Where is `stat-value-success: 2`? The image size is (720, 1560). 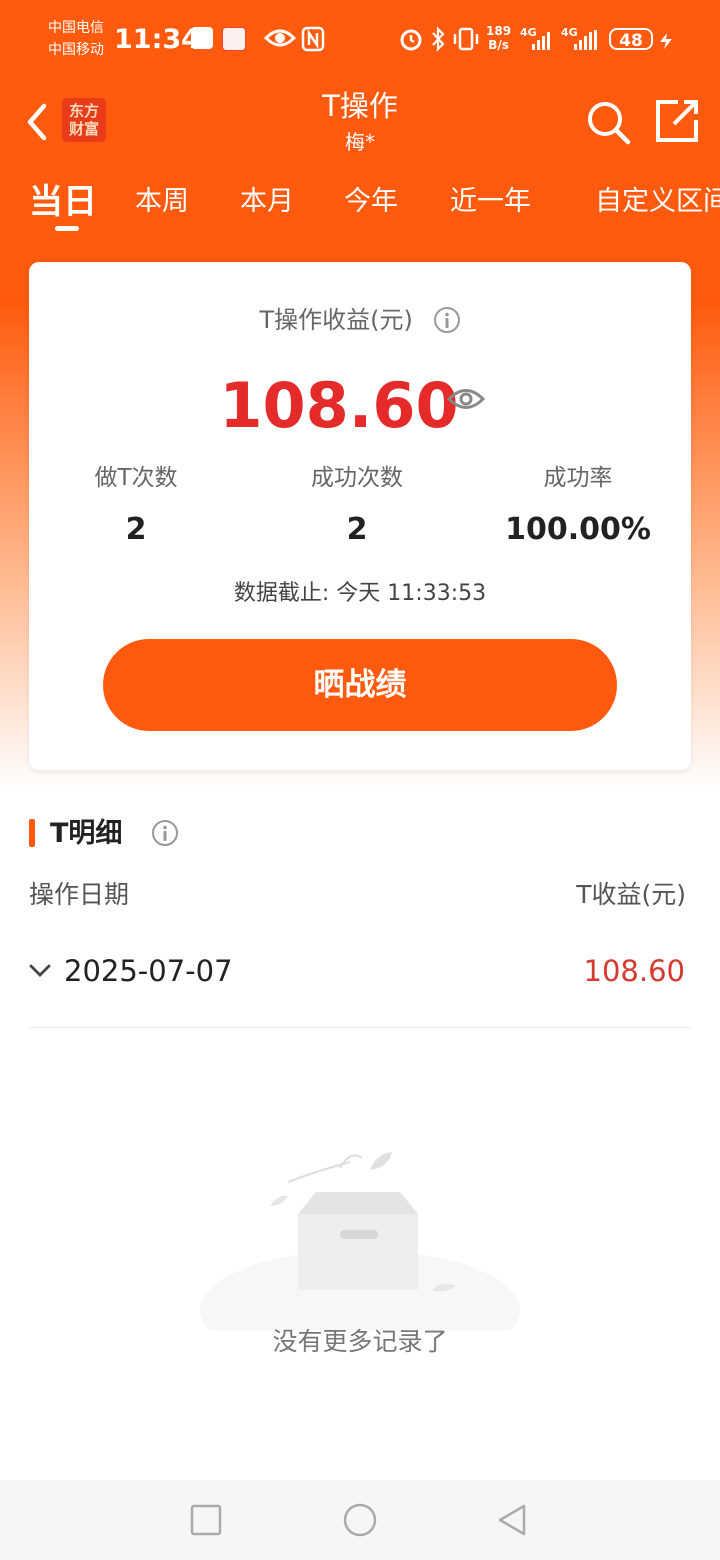
stat-value-success: 2 is located at coordinates (357, 529).